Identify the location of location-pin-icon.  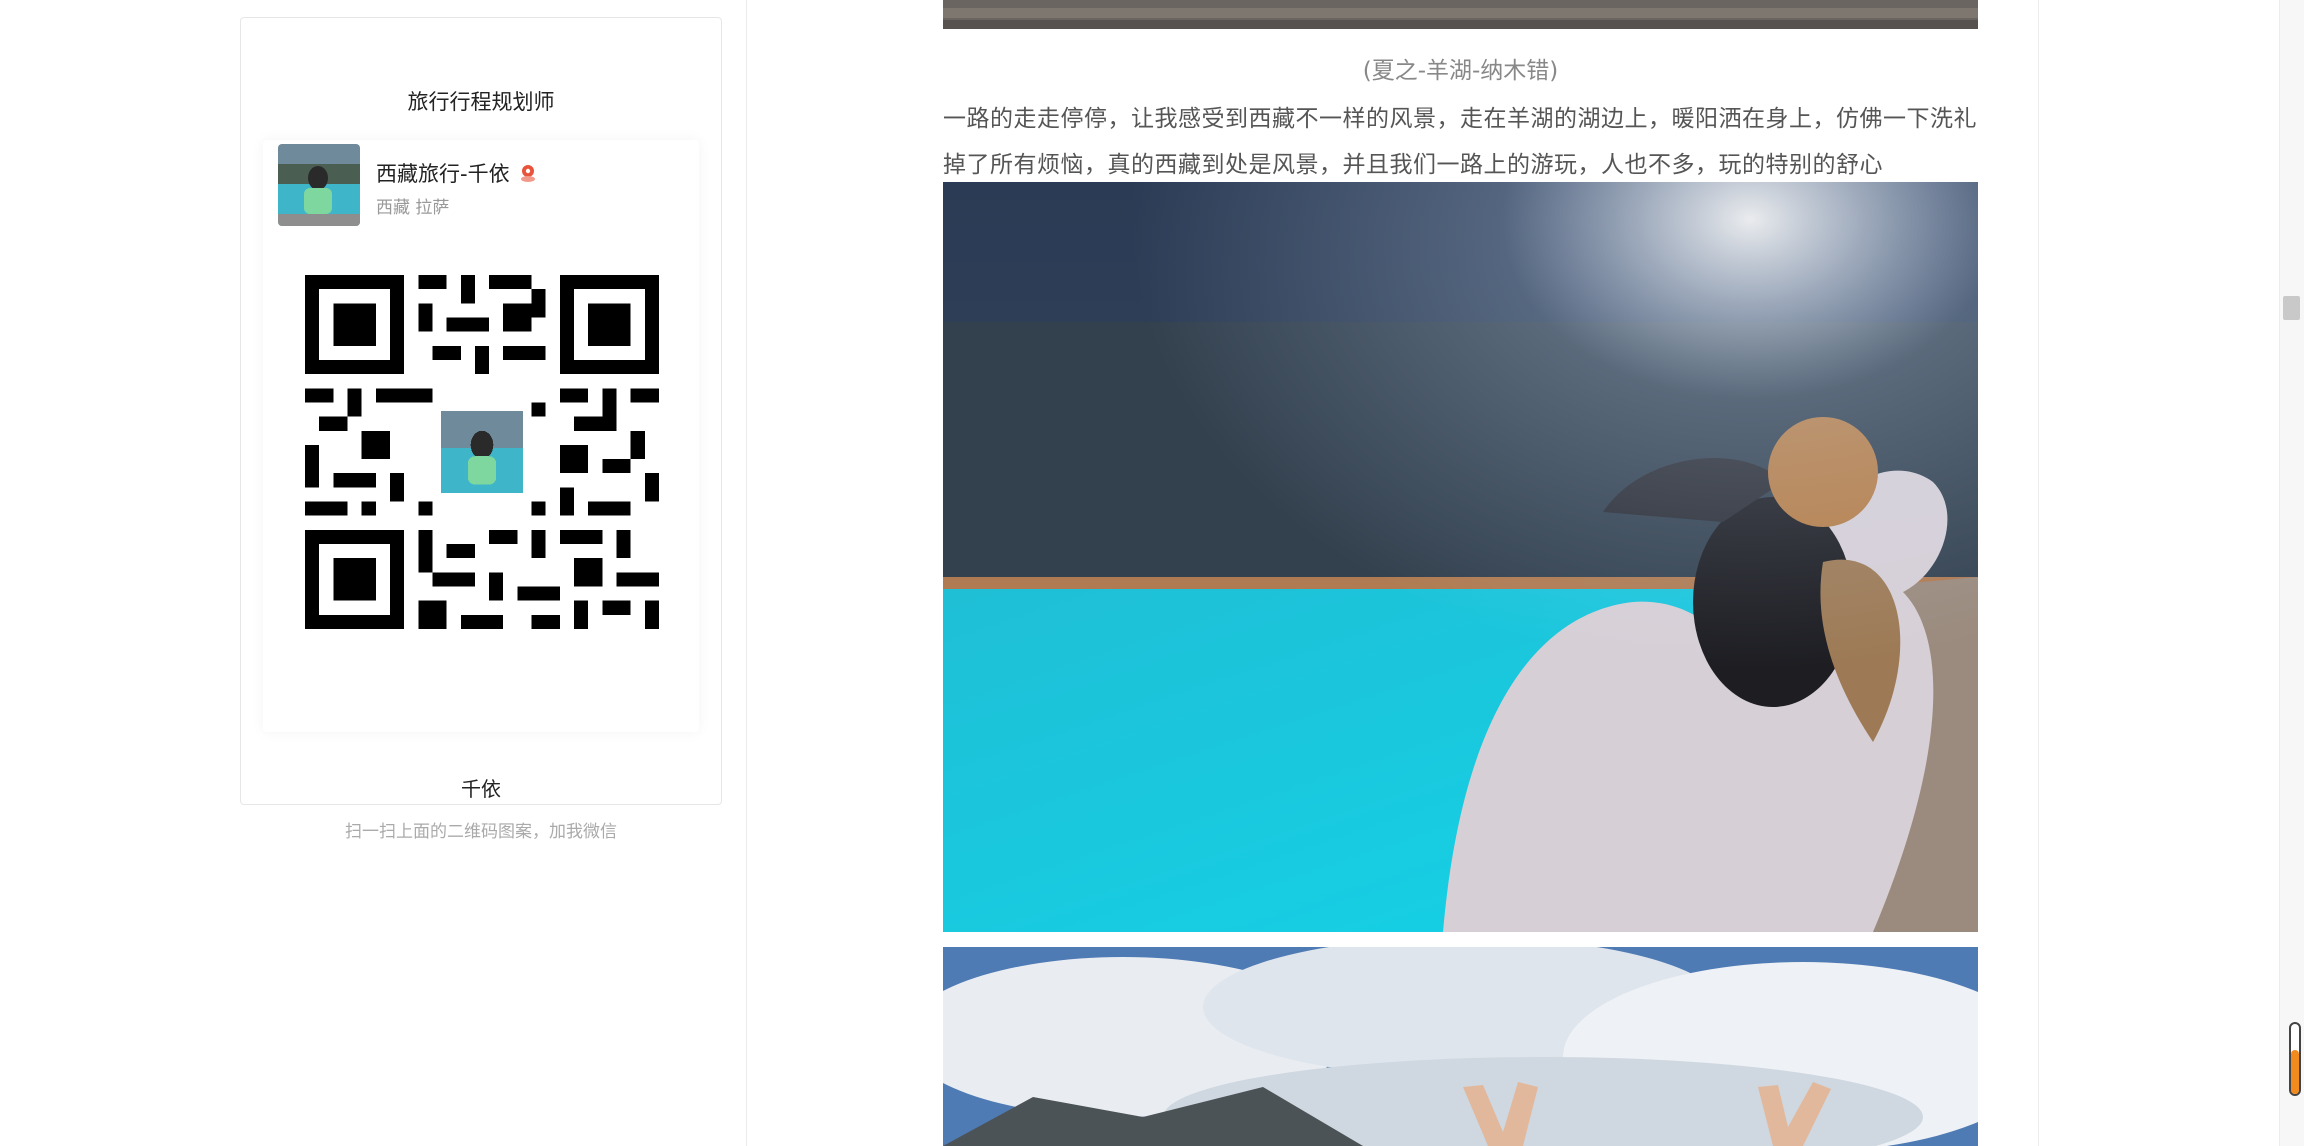
(528, 173).